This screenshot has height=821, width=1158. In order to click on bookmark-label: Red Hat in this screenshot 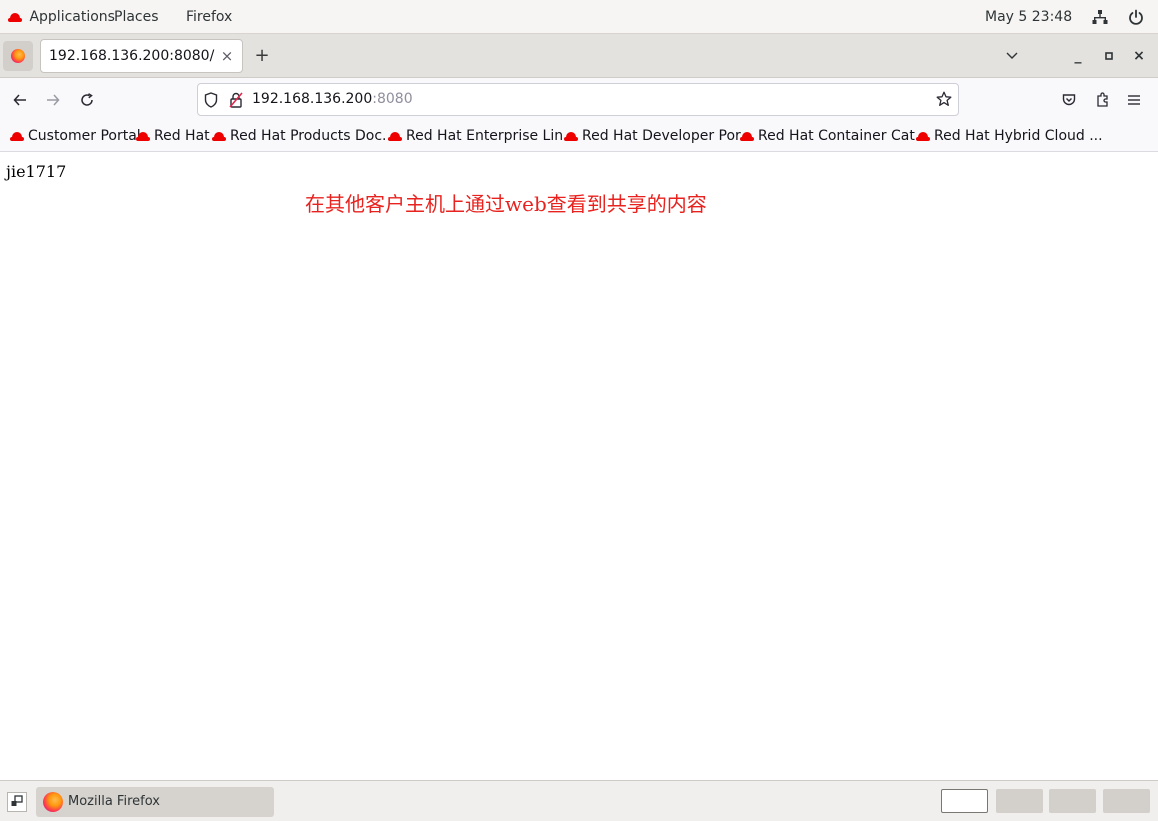, I will do `click(182, 136)`.